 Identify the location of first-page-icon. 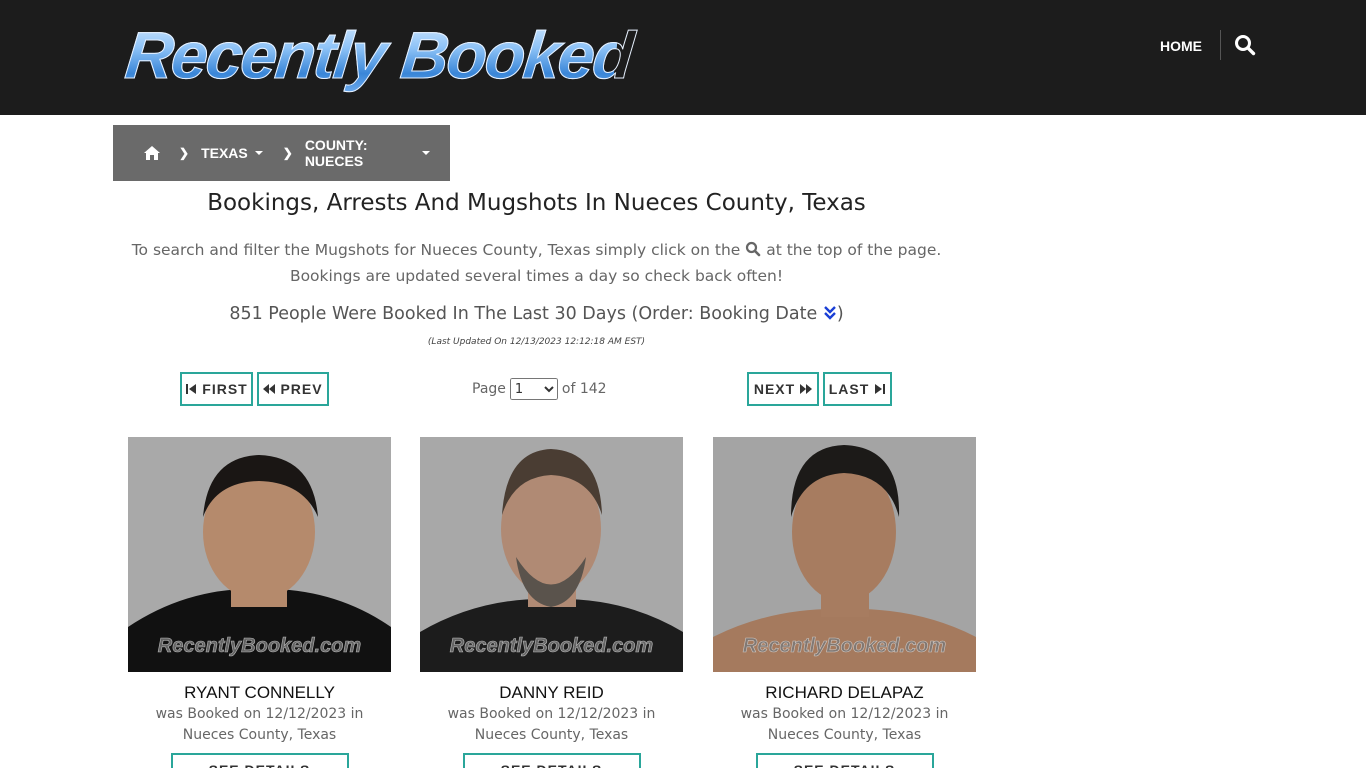
(191, 389).